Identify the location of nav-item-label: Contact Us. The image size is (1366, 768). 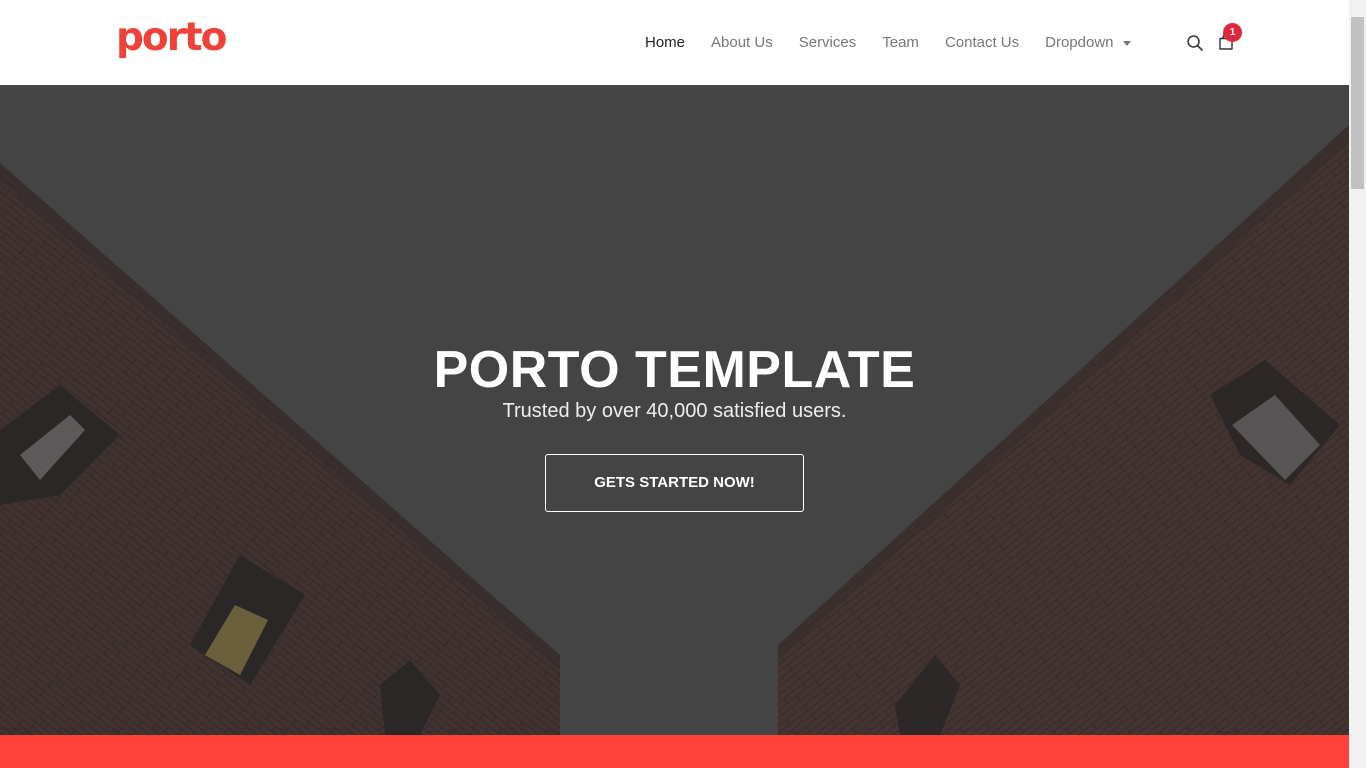
(982, 42).